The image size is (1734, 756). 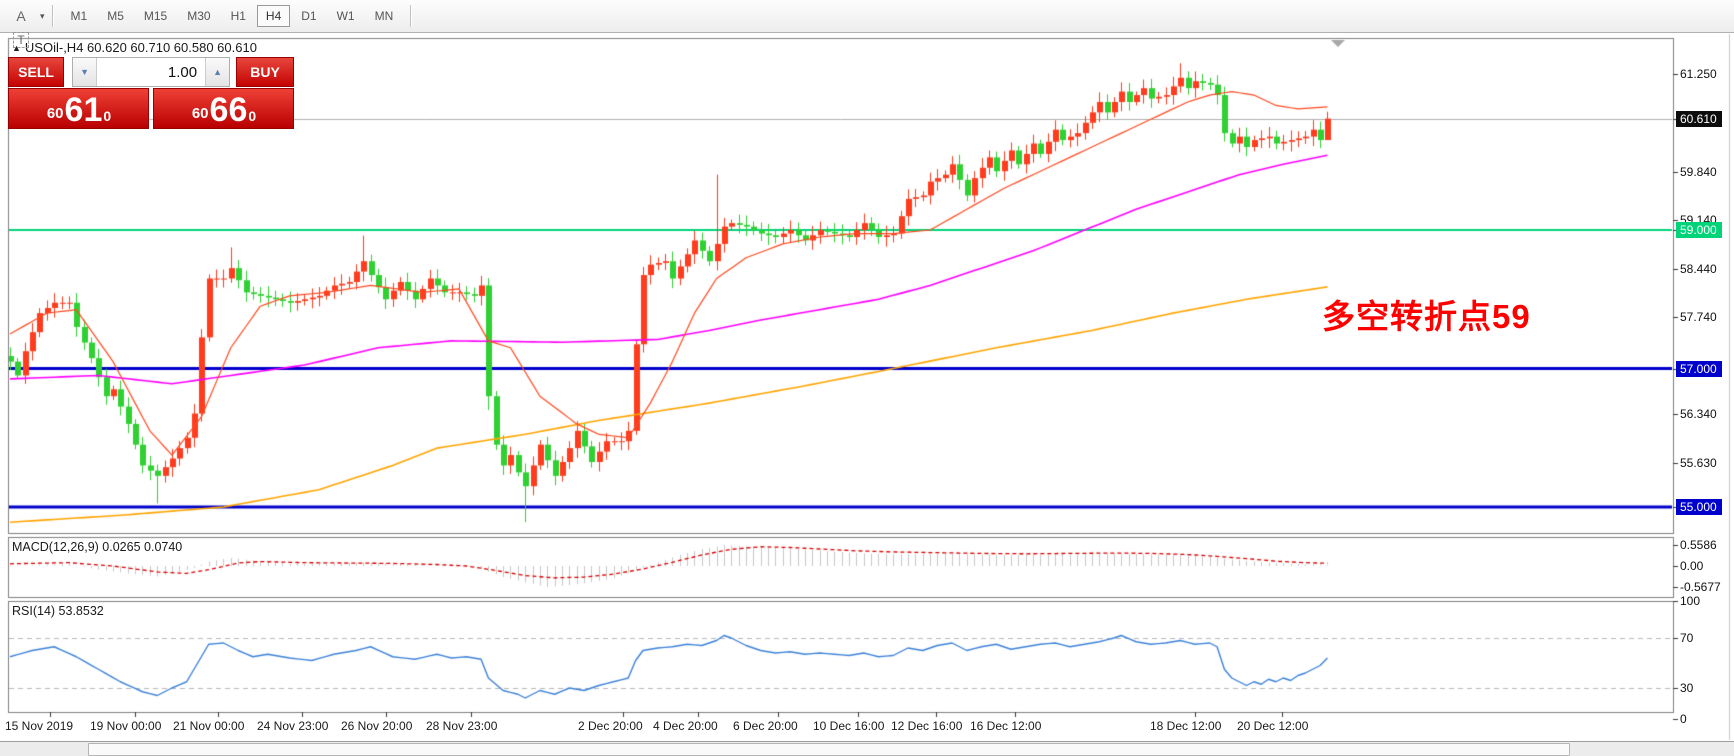 What do you see at coordinates (252, 116) in the screenshot?
I see `buy-price-sup: 0` at bounding box center [252, 116].